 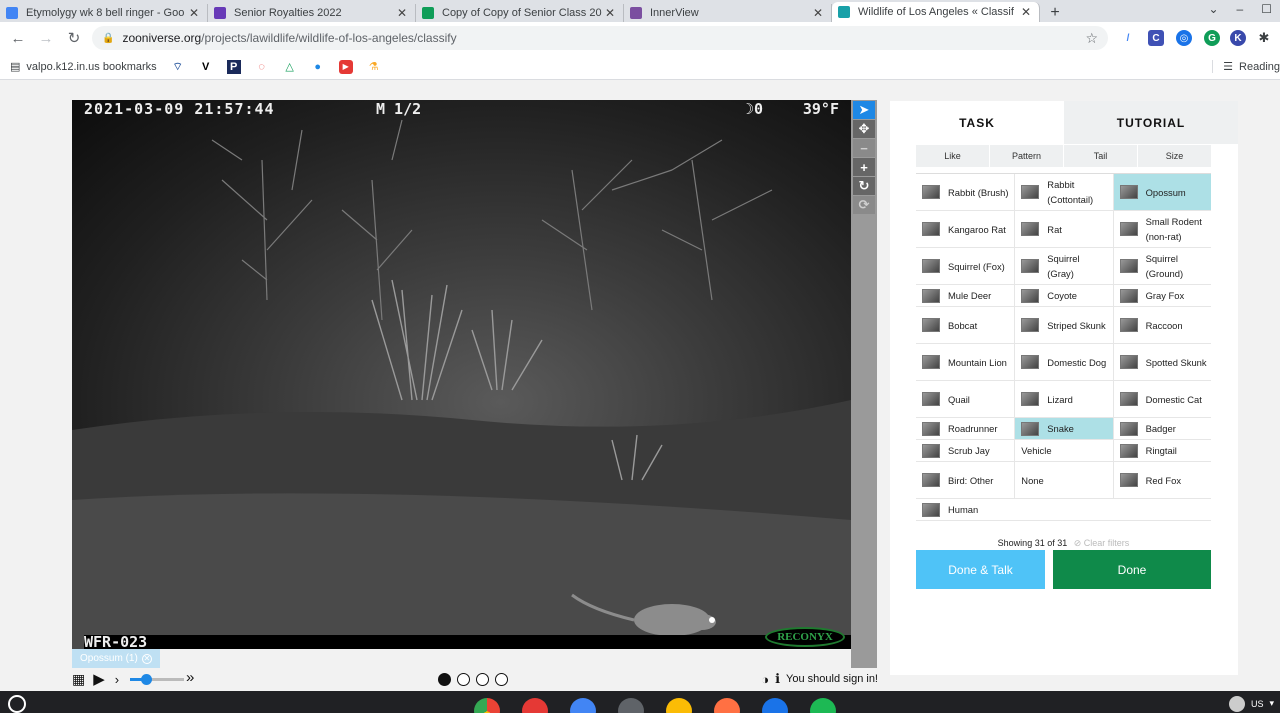 I want to click on extension-c-icon: C, so click(x=1156, y=38).